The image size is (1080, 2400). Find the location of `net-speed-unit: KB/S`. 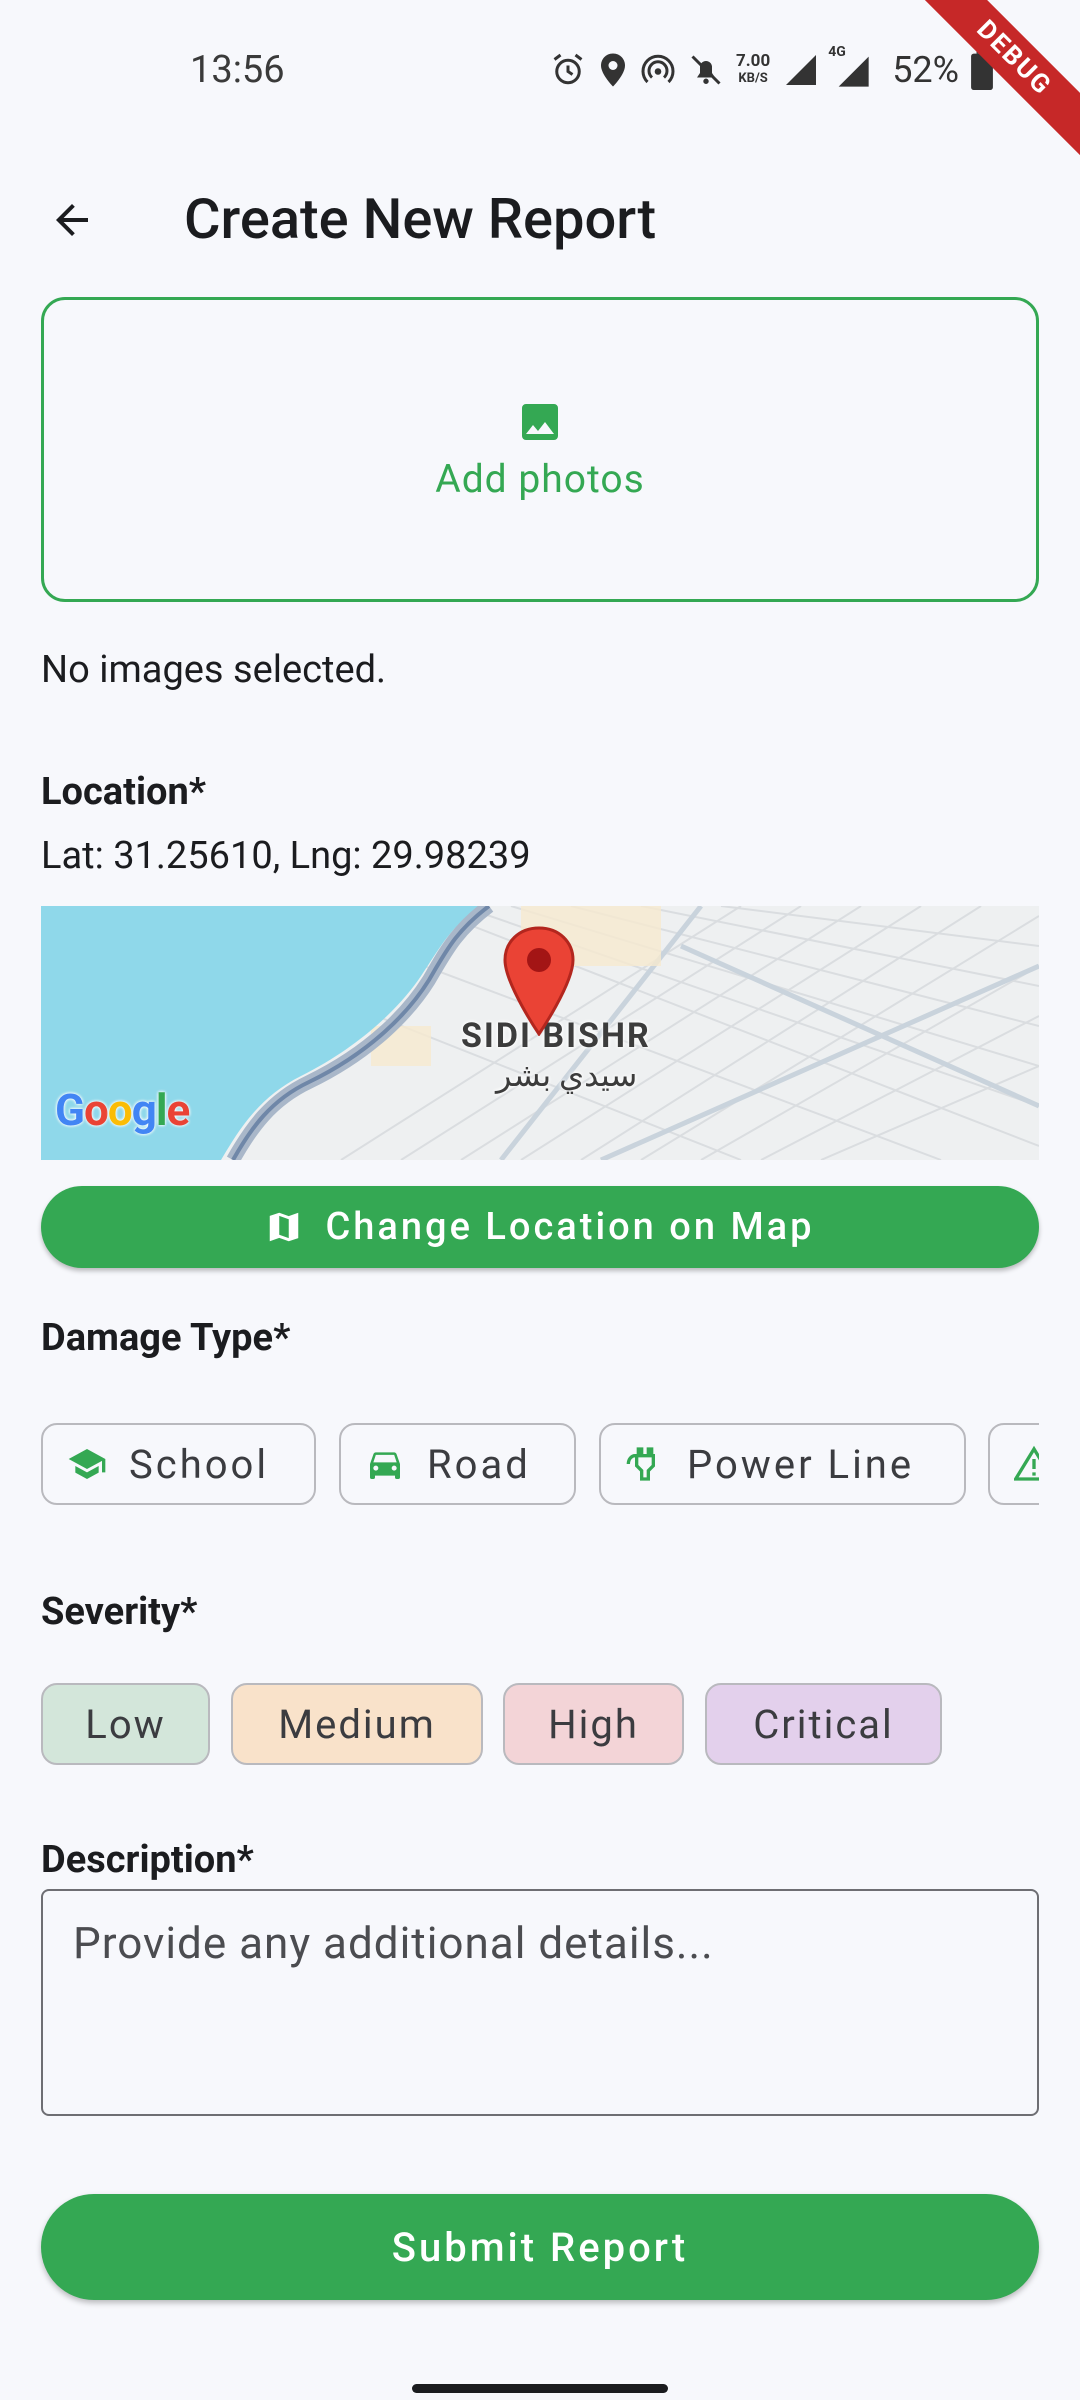

net-speed-unit: KB/S is located at coordinates (753, 78).